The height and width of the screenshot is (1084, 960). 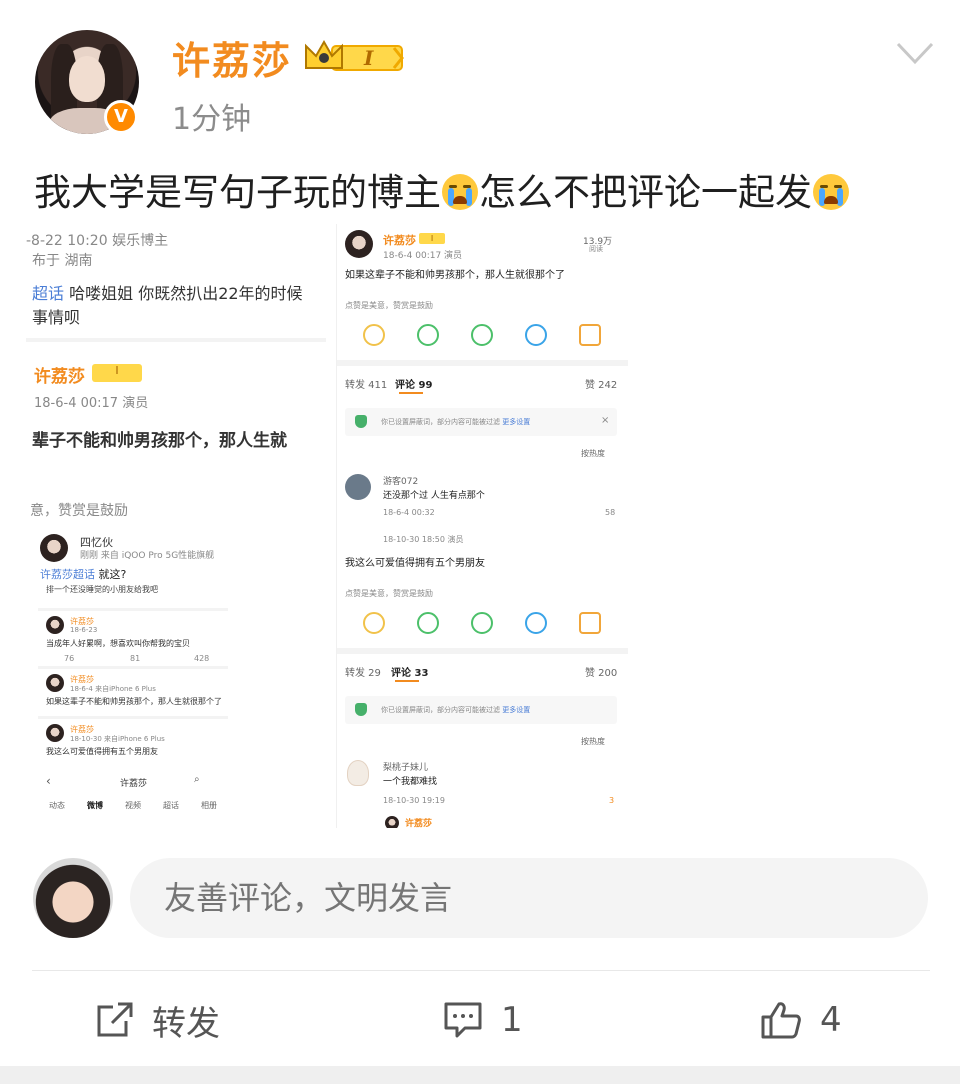 What do you see at coordinates (54, 548) in the screenshot?
I see `nested-avatar` at bounding box center [54, 548].